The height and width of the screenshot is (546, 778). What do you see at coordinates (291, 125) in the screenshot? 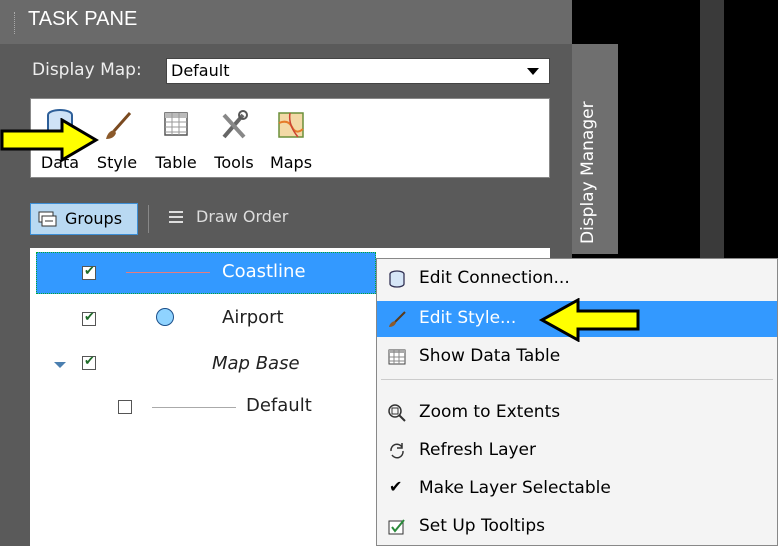
I see `map-icon` at bounding box center [291, 125].